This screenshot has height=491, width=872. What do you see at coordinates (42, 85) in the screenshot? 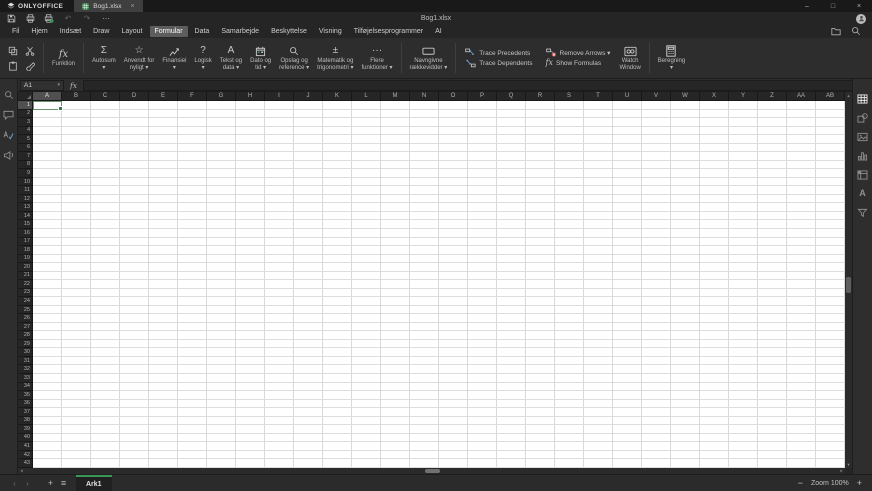
I see `cell-name-box: A1 ▾` at bounding box center [42, 85].